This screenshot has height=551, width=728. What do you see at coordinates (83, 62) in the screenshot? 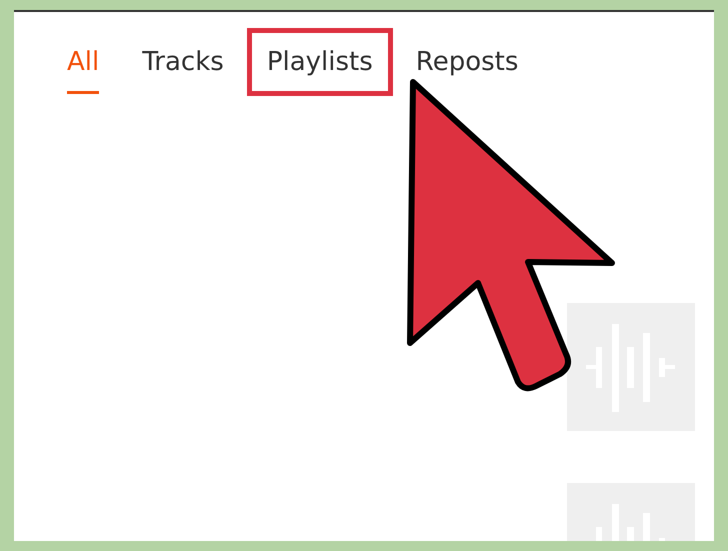
I see `tab: All` at bounding box center [83, 62].